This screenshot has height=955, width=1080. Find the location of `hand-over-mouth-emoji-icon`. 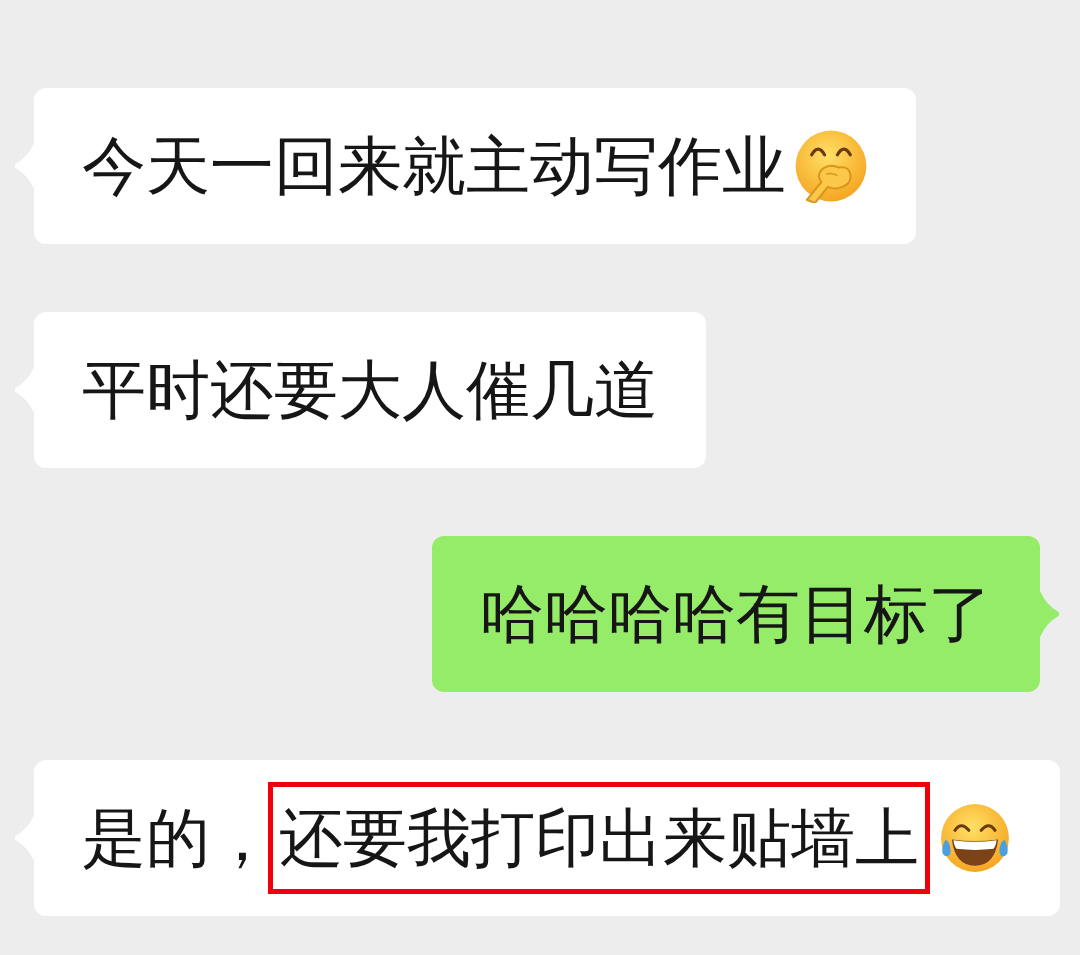

hand-over-mouth-emoji-icon is located at coordinates (831, 166).